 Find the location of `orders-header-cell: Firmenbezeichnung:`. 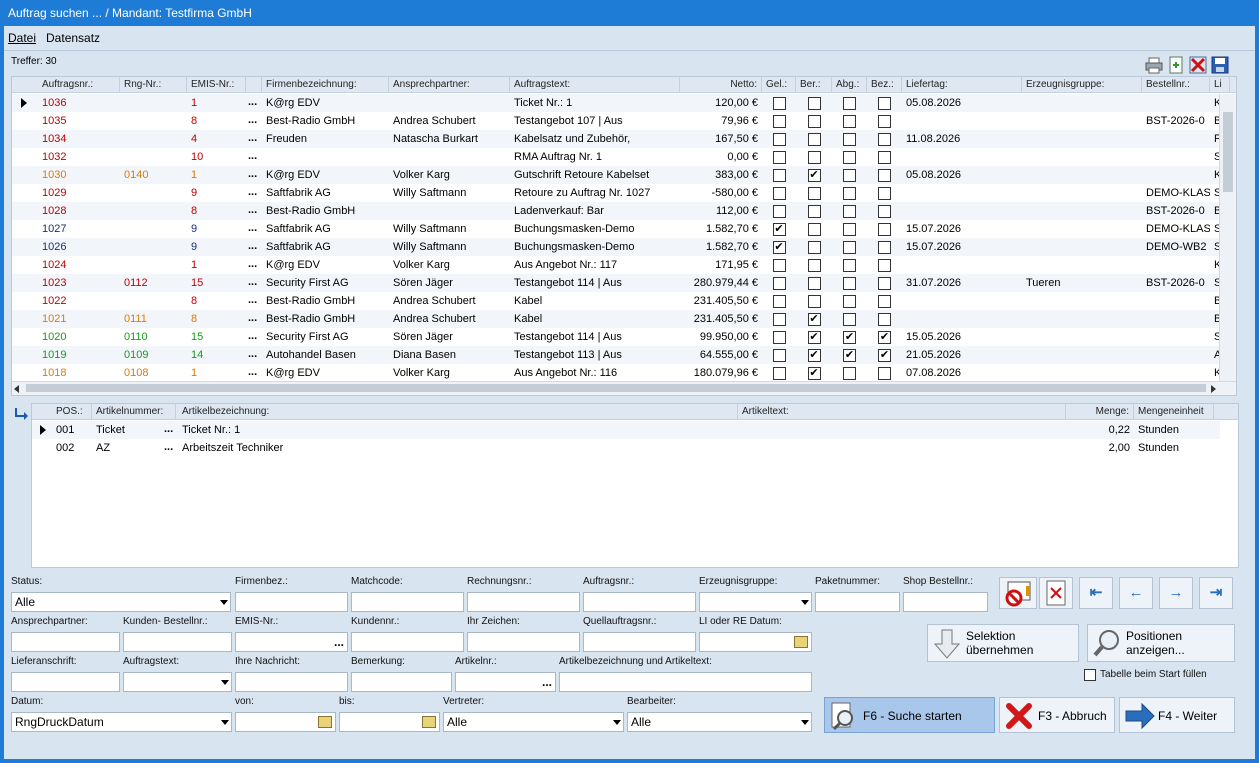

orders-header-cell: Firmenbezeichnung: is located at coordinates (325, 85).